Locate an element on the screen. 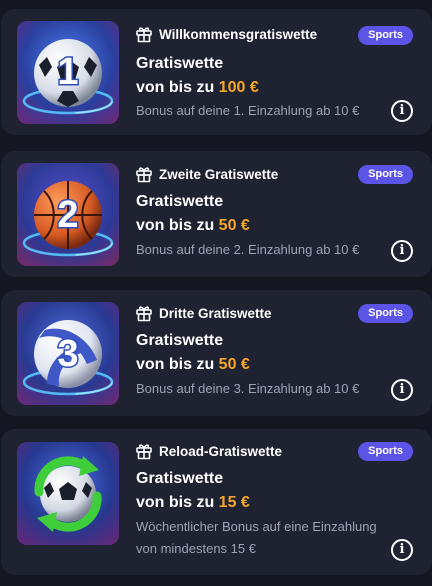 This screenshot has height=586, width=432. offer-title: Reload-Gratiswette is located at coordinates (221, 451).